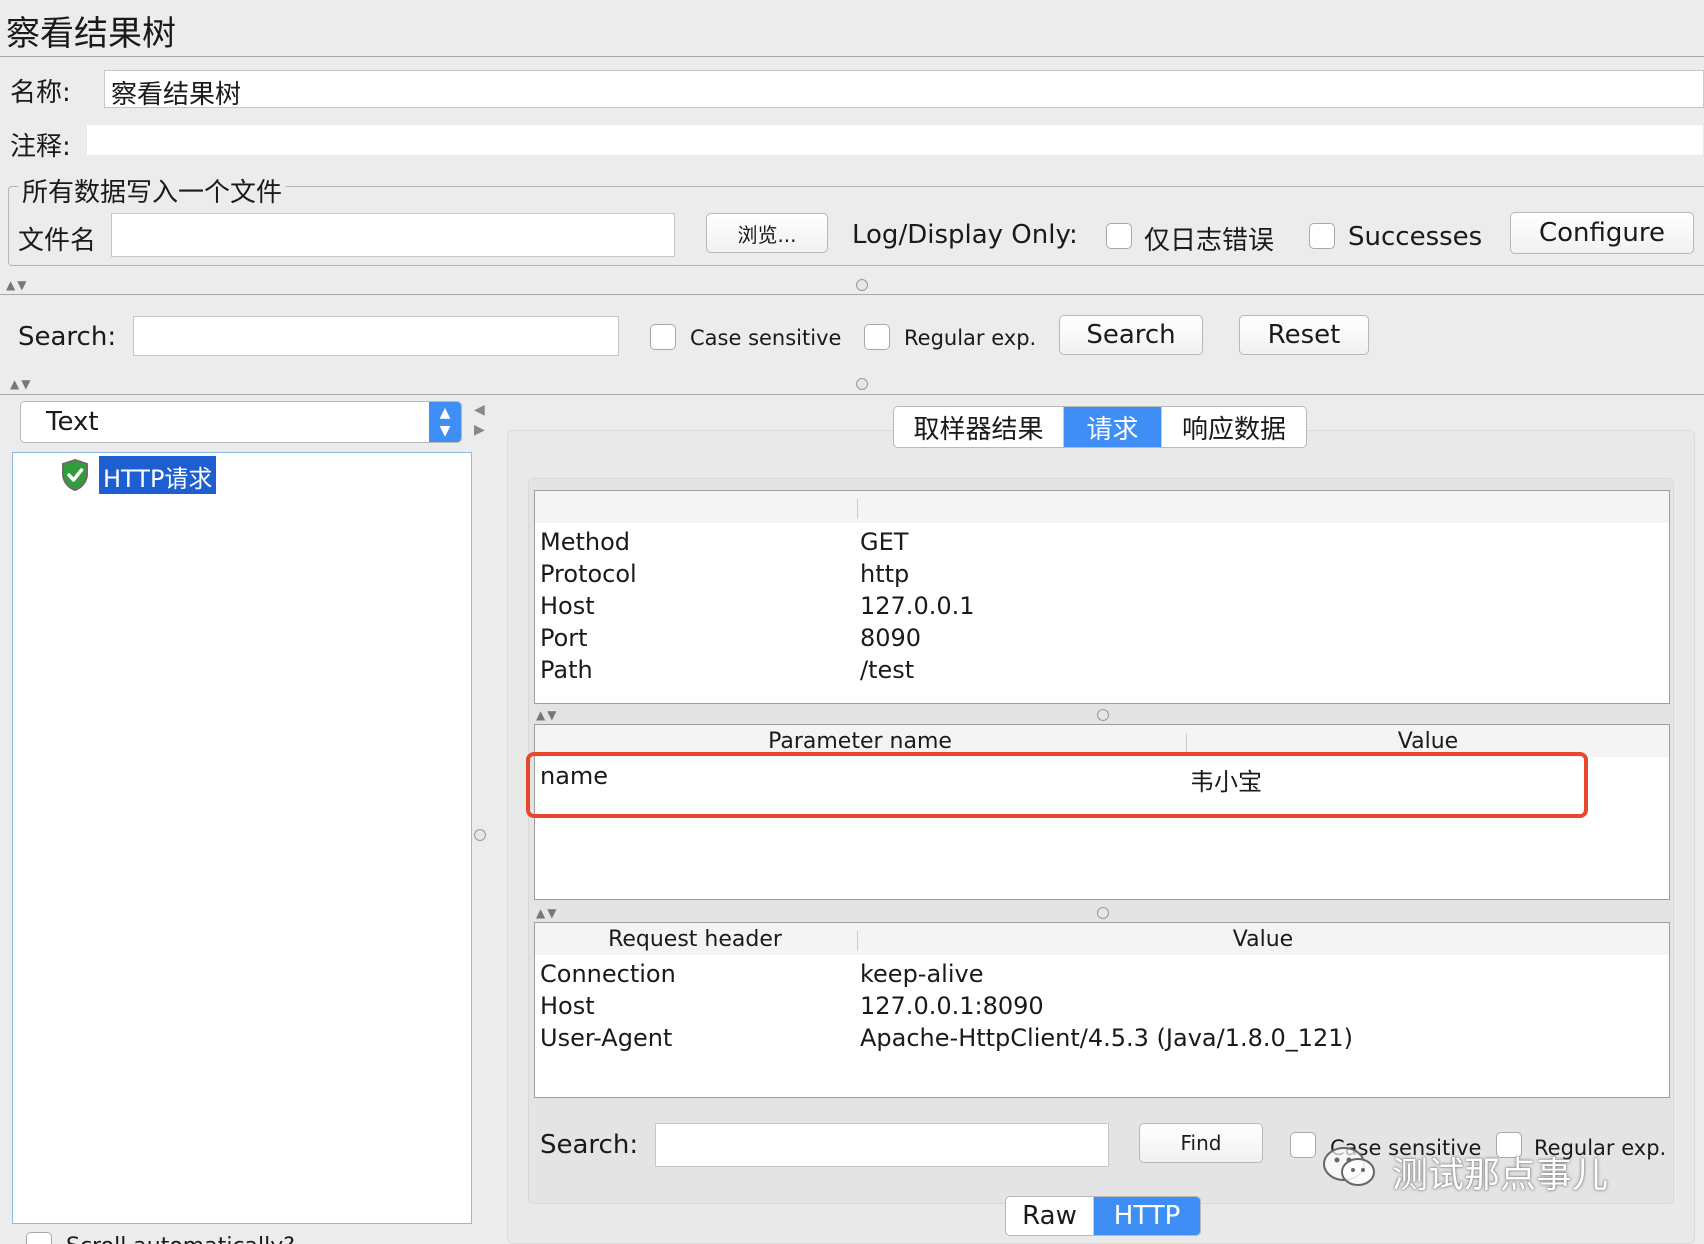 The width and height of the screenshot is (1704, 1244). I want to click on highlight-box, so click(1057, 785).